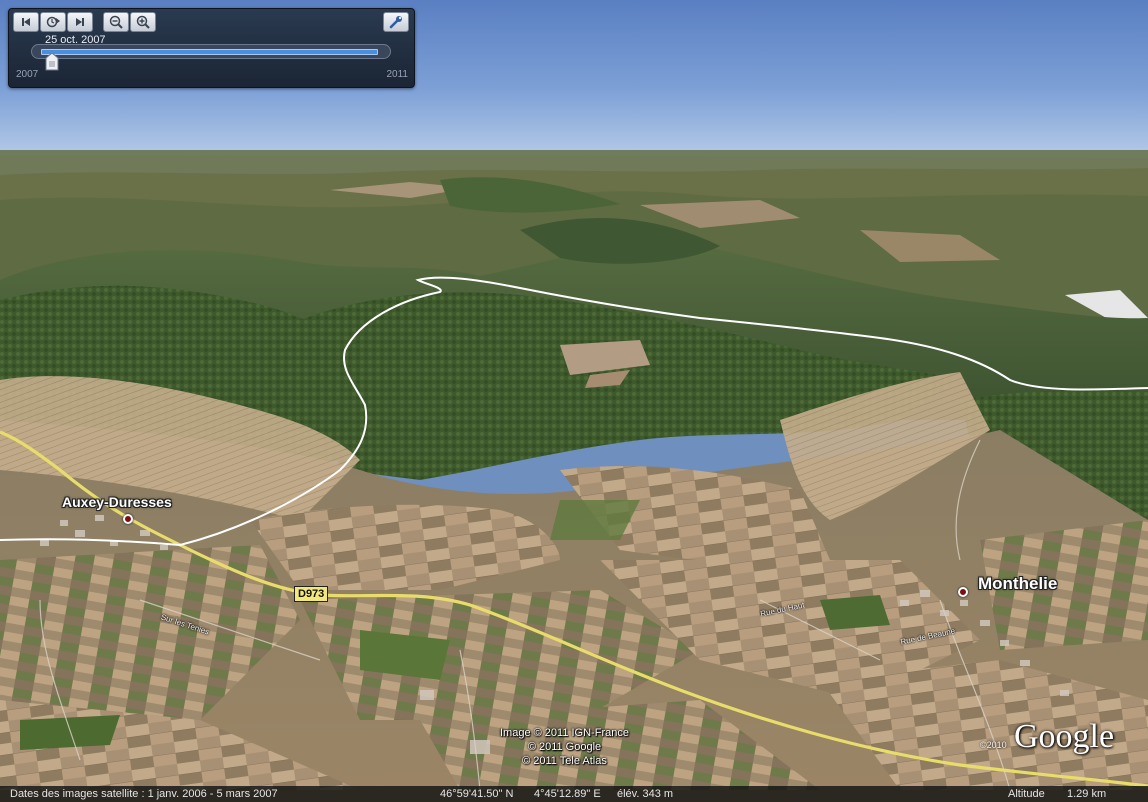 The width and height of the screenshot is (1148, 802). I want to click on zoom-out-icon, so click(116, 22).